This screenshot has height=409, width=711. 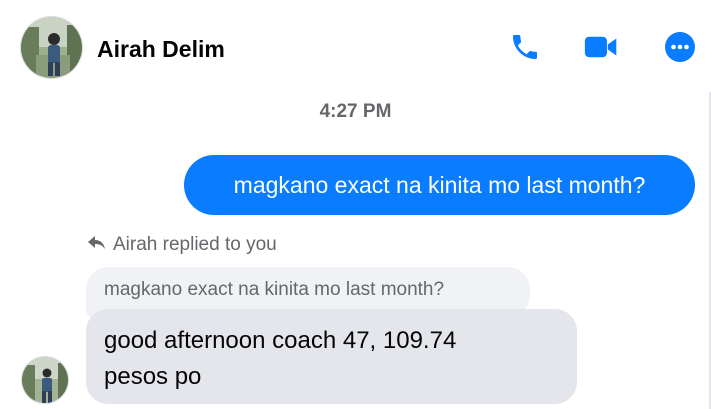 I want to click on contact-avatar, so click(x=51, y=47).